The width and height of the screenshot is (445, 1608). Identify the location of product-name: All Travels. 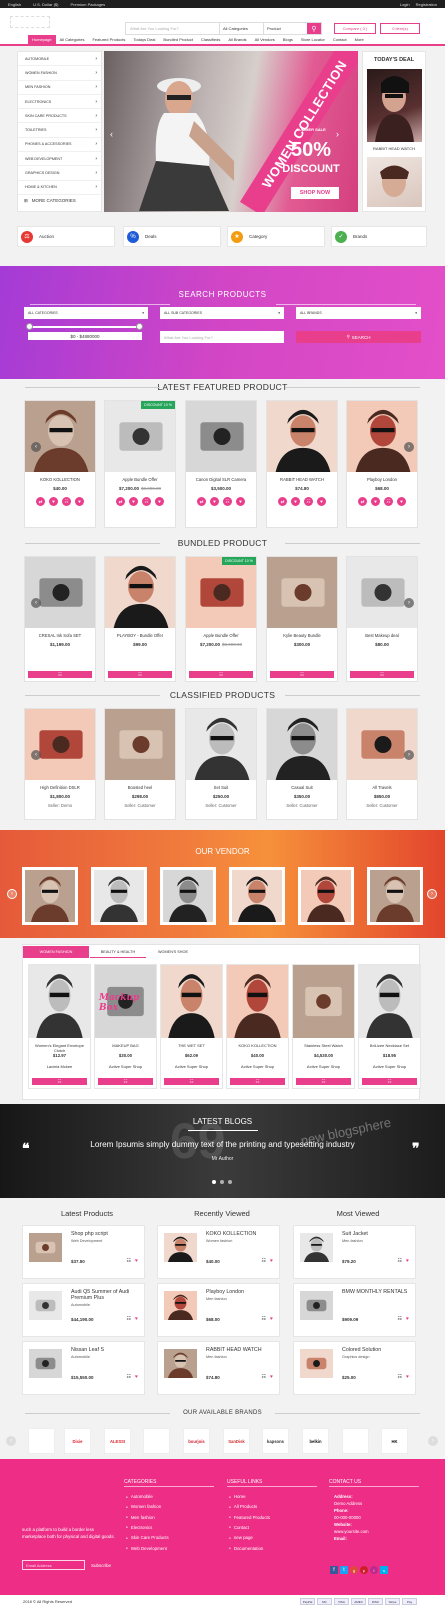
(382, 789).